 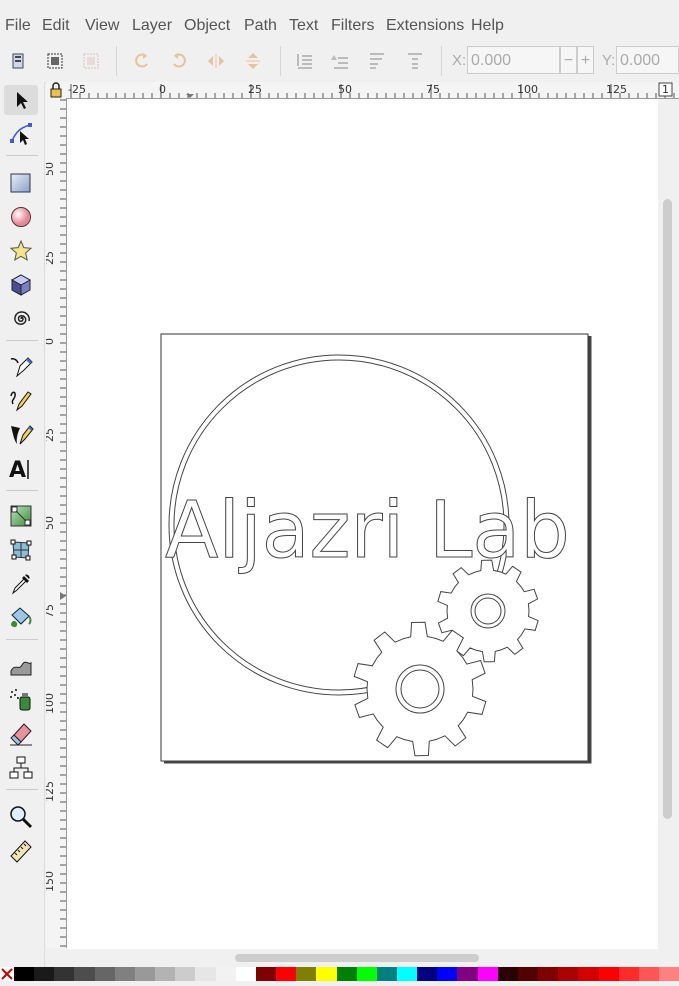 I want to click on tweak-tool-icon, so click(x=21, y=666).